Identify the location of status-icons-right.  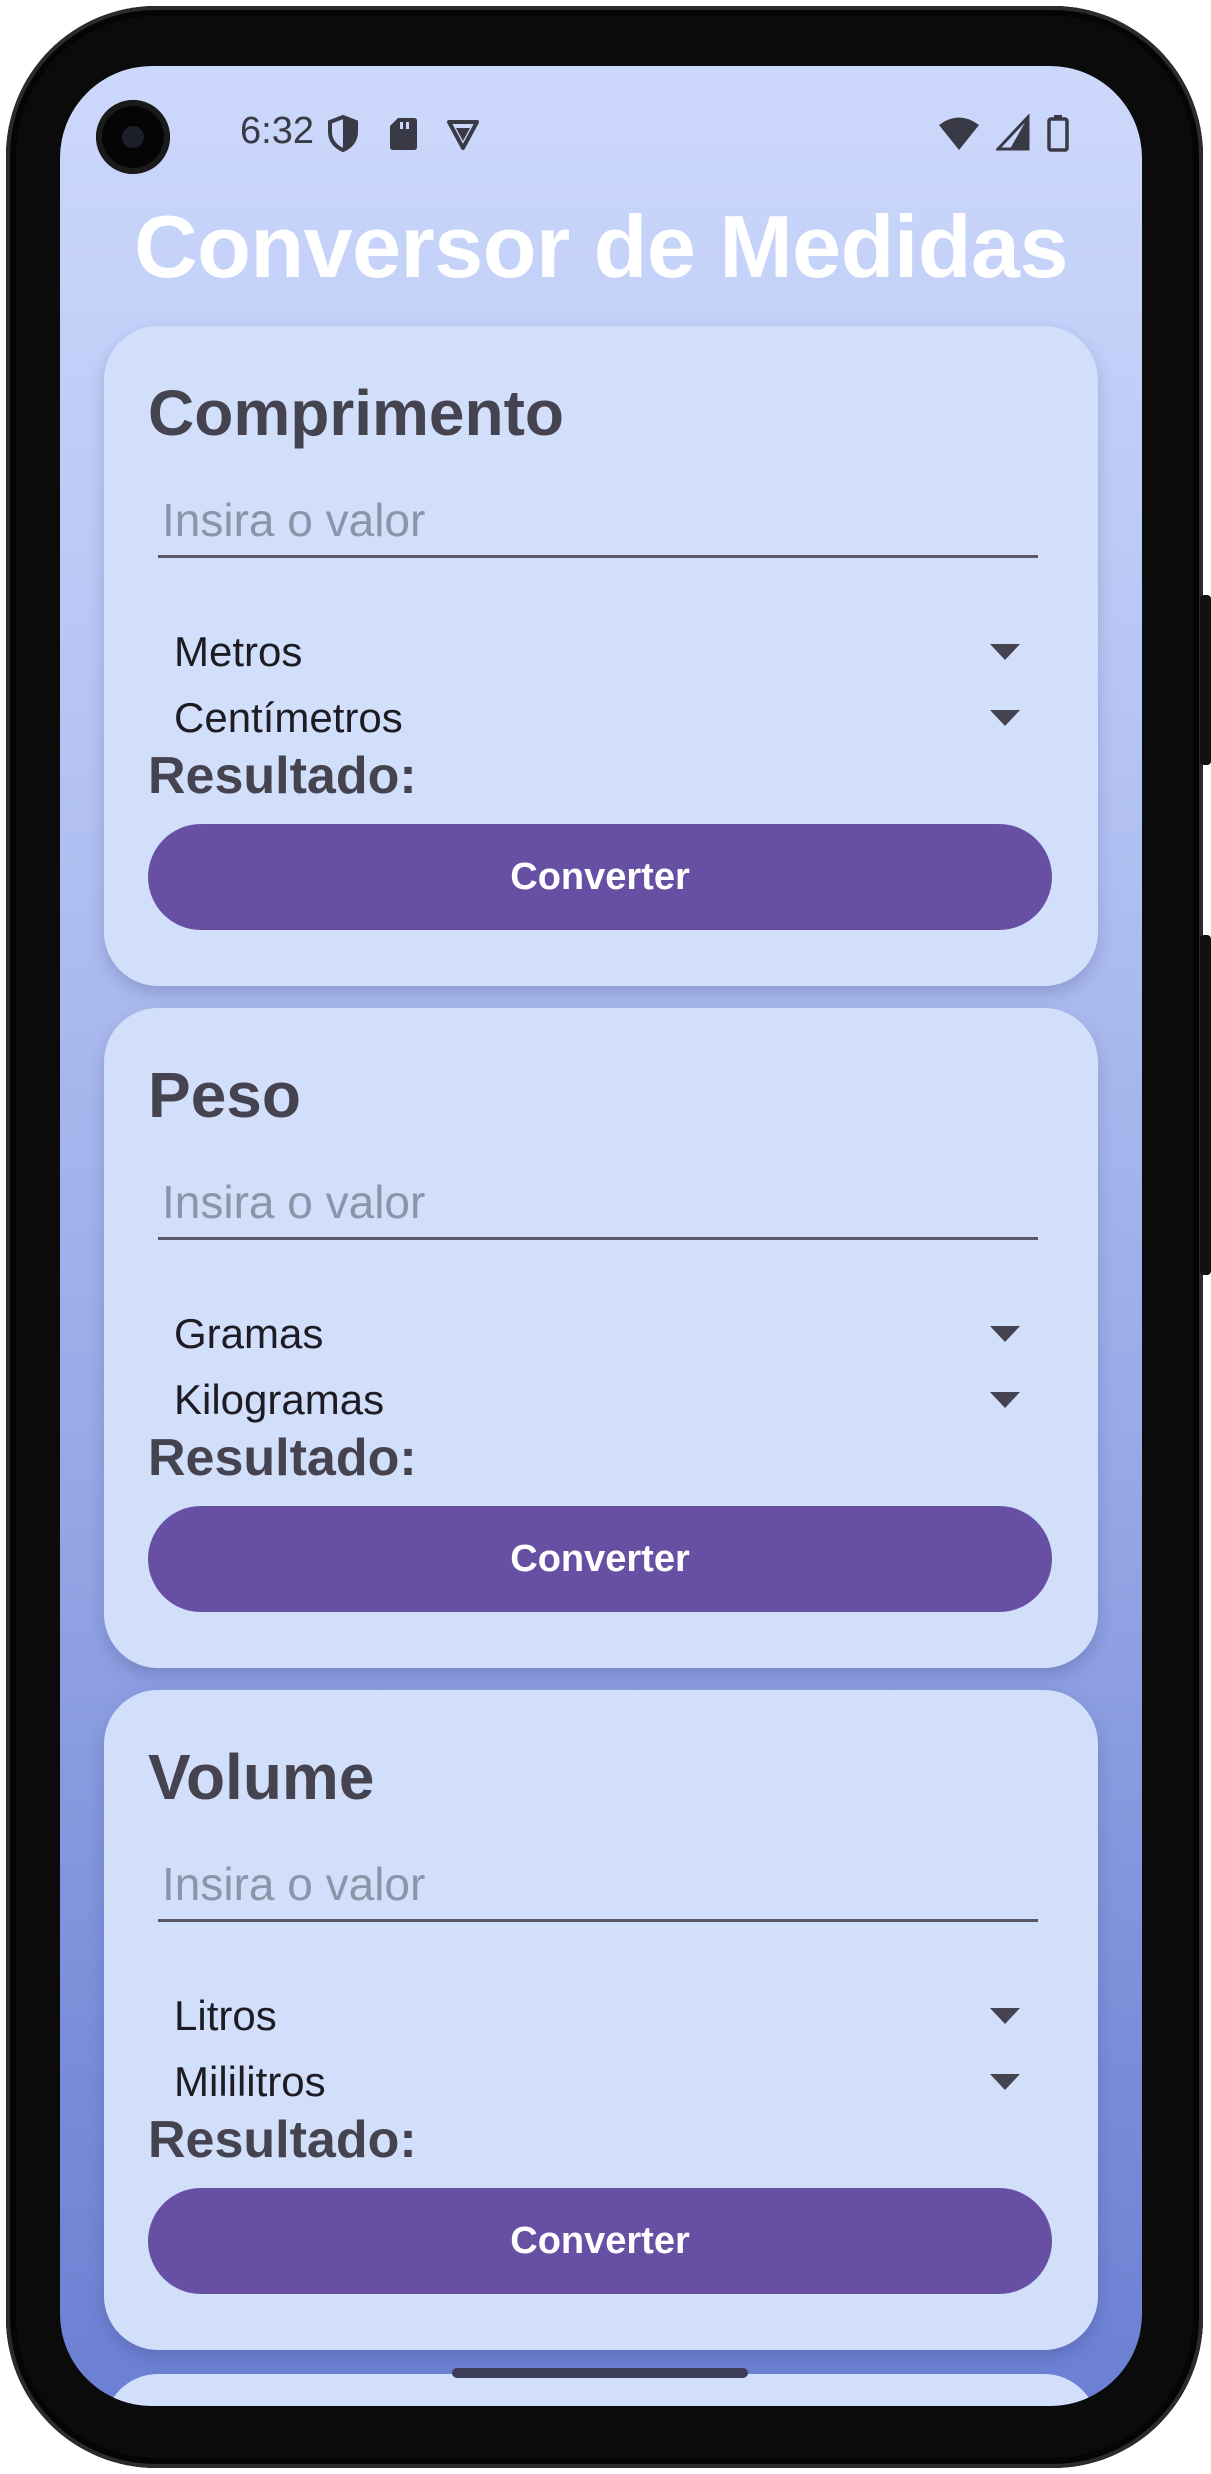
(1004, 133).